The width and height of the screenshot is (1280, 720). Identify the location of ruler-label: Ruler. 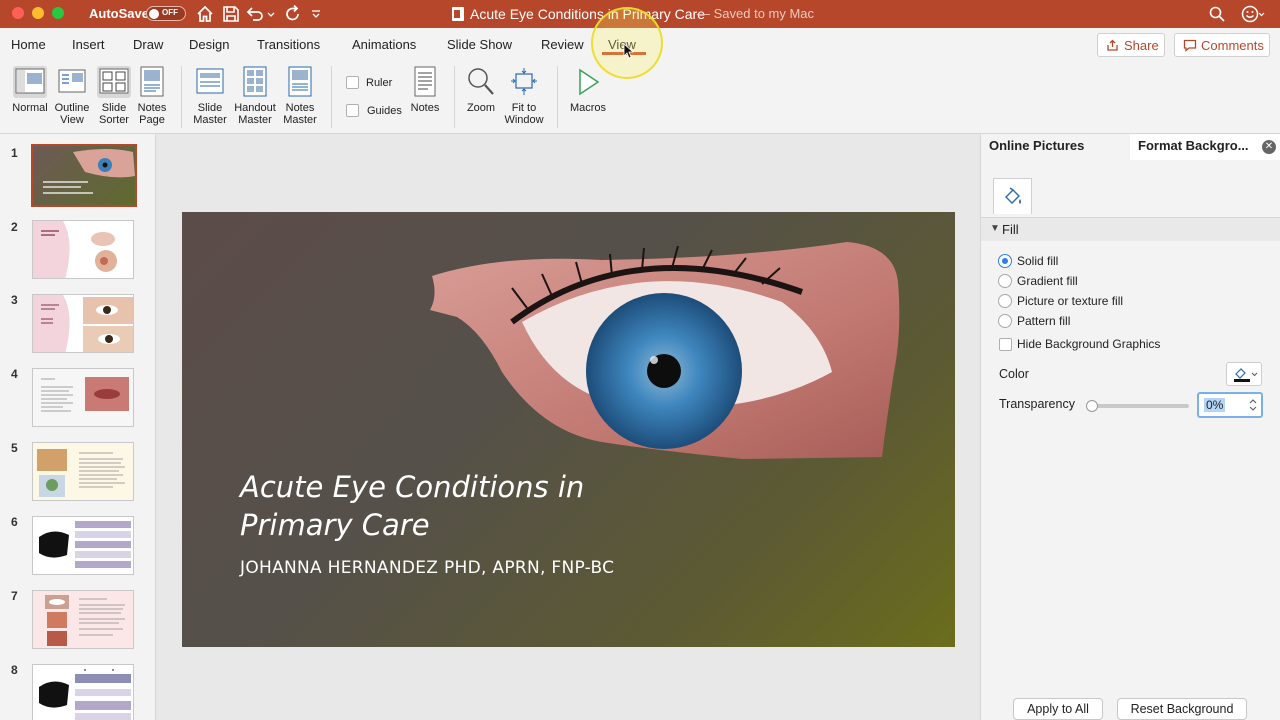
(379, 83).